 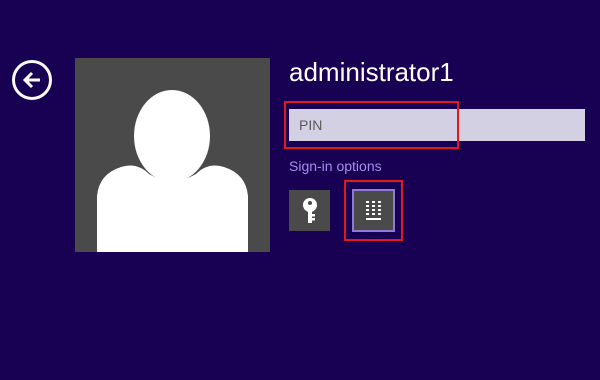 What do you see at coordinates (335, 166) in the screenshot?
I see `sign-in-options-link: Sign-in options` at bounding box center [335, 166].